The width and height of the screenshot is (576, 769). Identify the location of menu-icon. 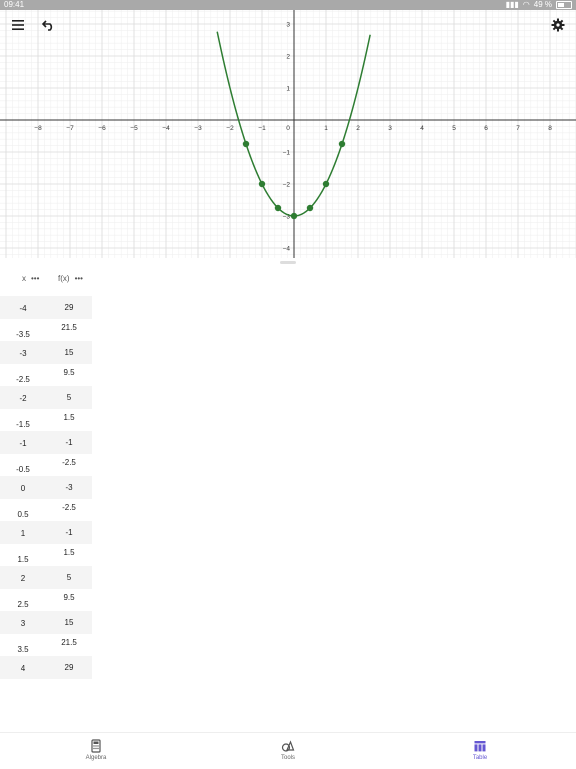
(18, 25).